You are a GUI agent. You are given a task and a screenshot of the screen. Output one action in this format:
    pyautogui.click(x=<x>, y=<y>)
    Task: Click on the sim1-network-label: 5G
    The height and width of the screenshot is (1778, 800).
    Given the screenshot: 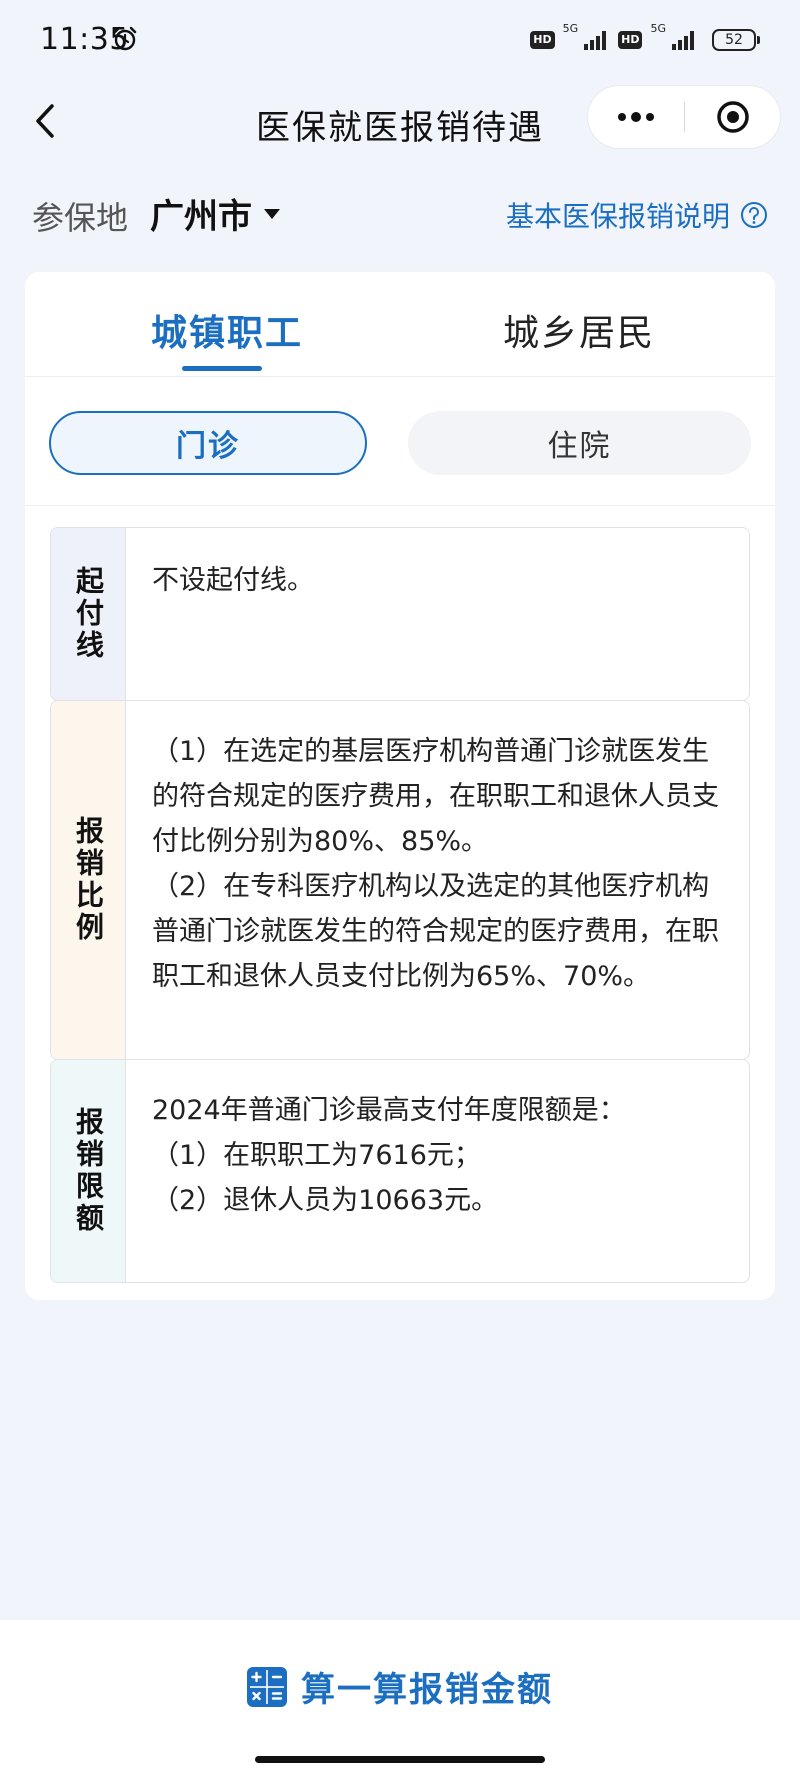 What is the action you would take?
    pyautogui.click(x=570, y=28)
    